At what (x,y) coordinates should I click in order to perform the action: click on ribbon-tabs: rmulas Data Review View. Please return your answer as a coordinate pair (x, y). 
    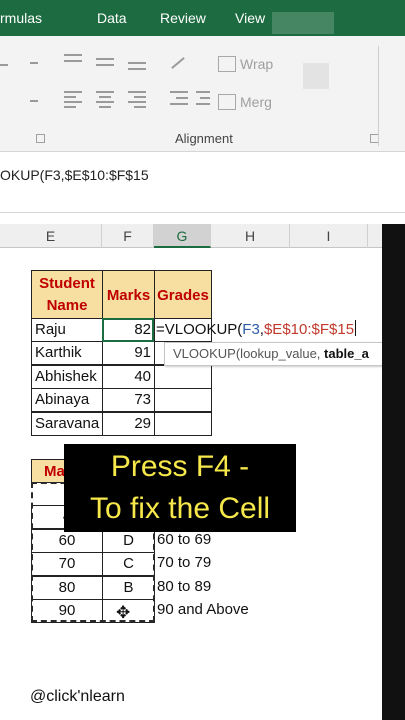
    Looking at the image, I should click on (202, 18).